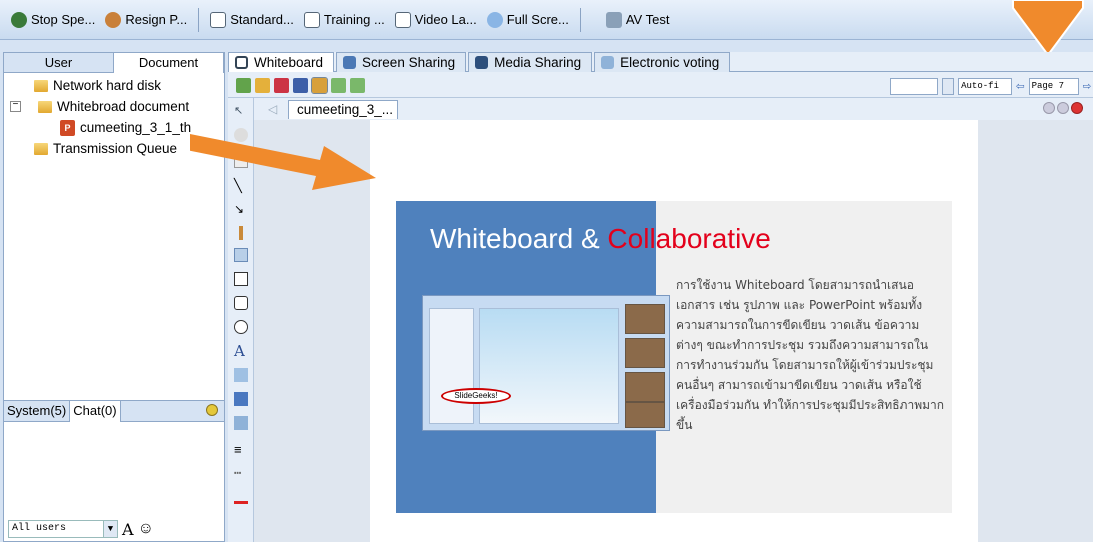  Describe the element at coordinates (1087, 86) in the screenshot. I see `next-page-icon: ⇨` at that location.